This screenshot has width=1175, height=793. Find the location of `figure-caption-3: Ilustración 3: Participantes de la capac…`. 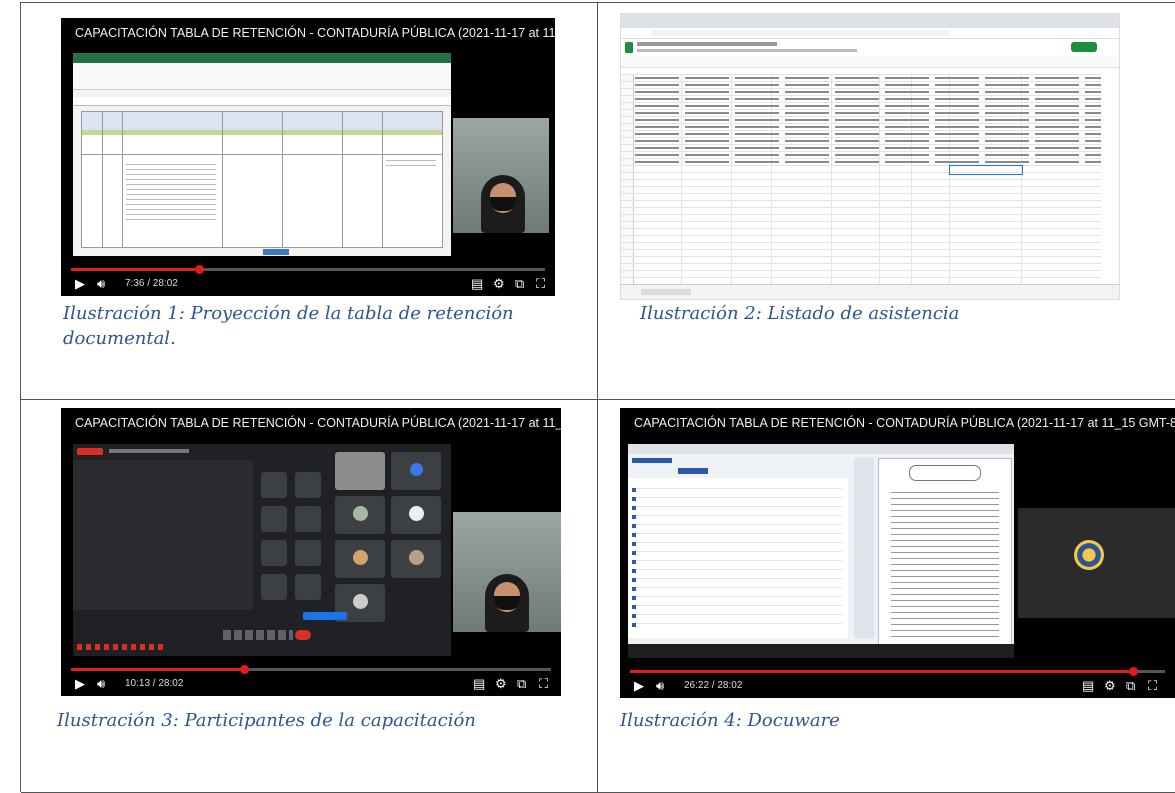

figure-caption-3: Ilustración 3: Participantes de la capac… is located at coordinates (266, 720).